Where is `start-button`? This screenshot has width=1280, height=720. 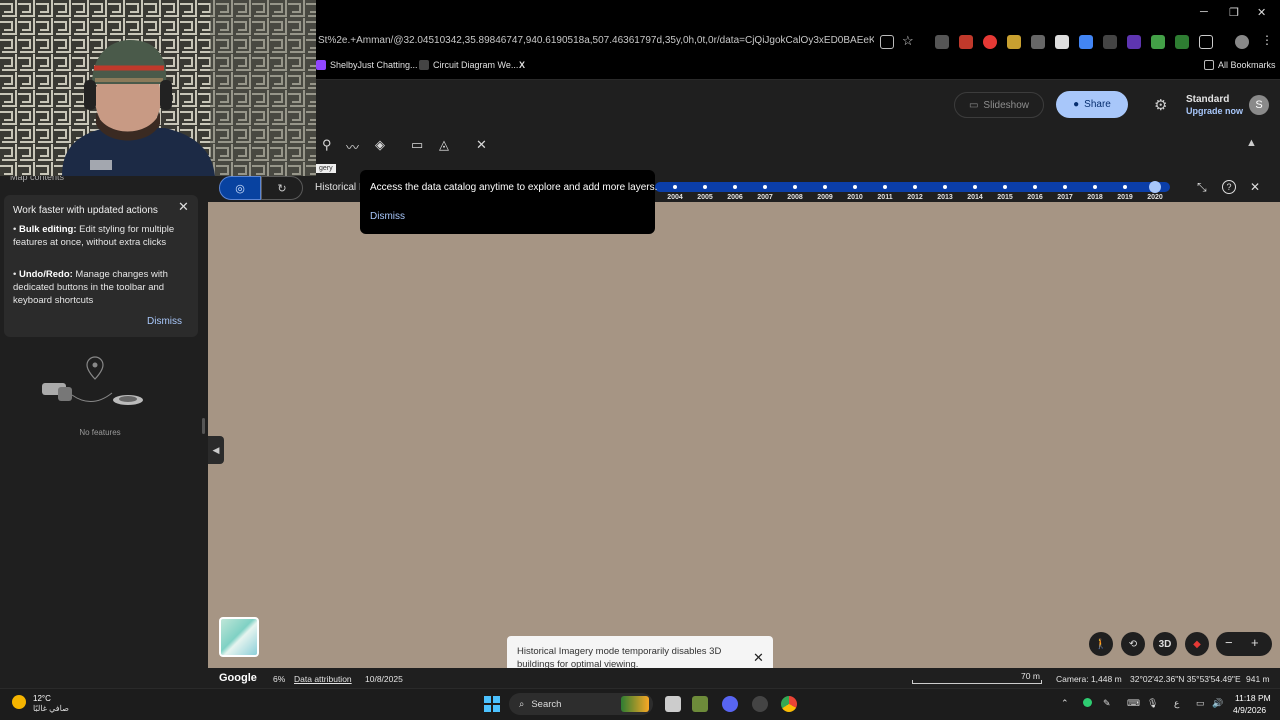
start-button is located at coordinates (492, 704).